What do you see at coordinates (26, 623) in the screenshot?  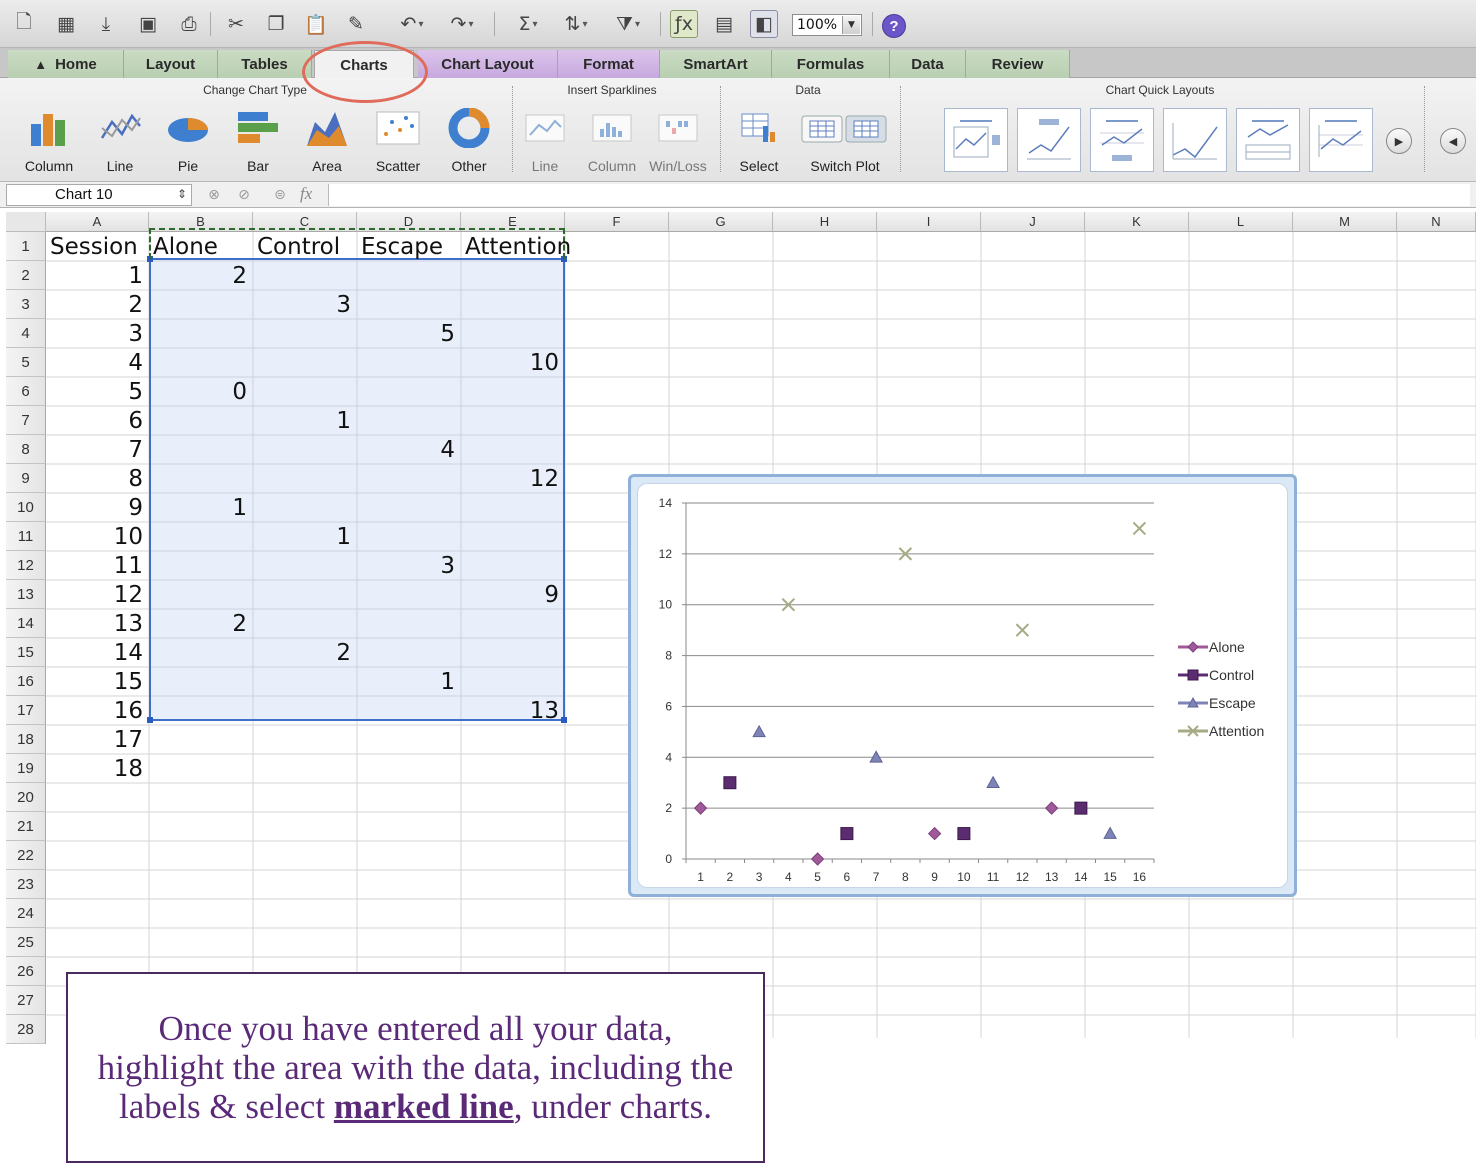 I see `row-header-14: 14` at bounding box center [26, 623].